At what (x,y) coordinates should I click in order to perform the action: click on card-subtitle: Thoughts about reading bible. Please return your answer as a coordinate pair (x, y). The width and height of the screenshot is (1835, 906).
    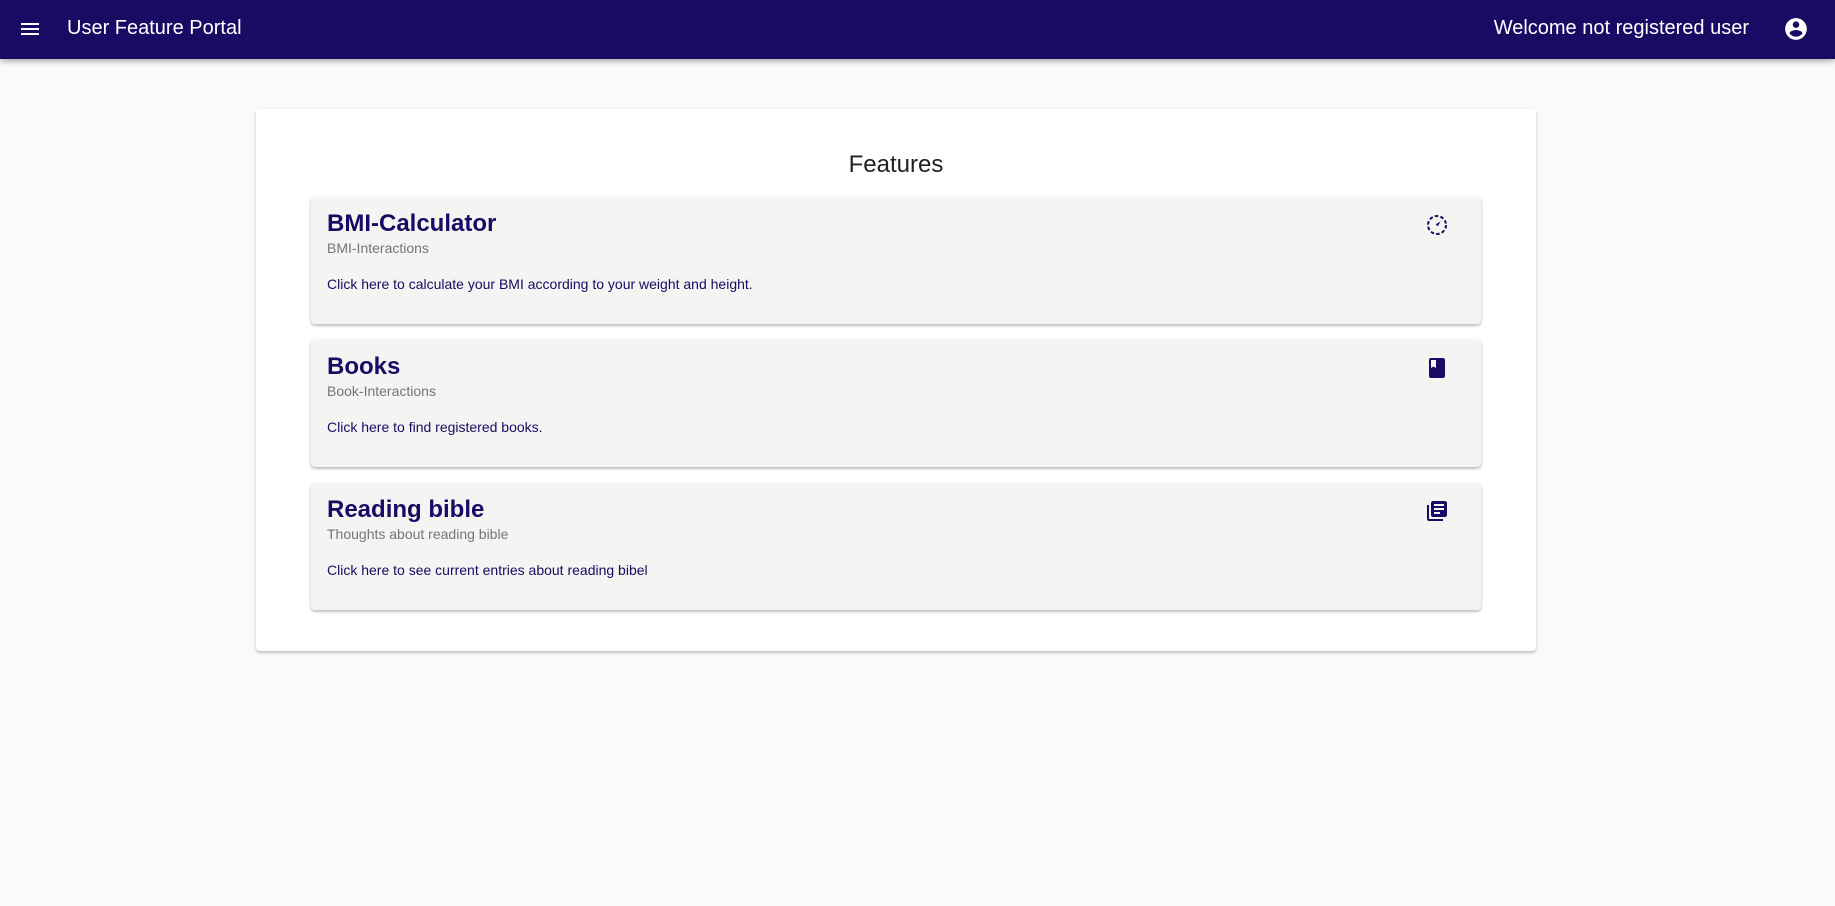
    Looking at the image, I should click on (418, 534).